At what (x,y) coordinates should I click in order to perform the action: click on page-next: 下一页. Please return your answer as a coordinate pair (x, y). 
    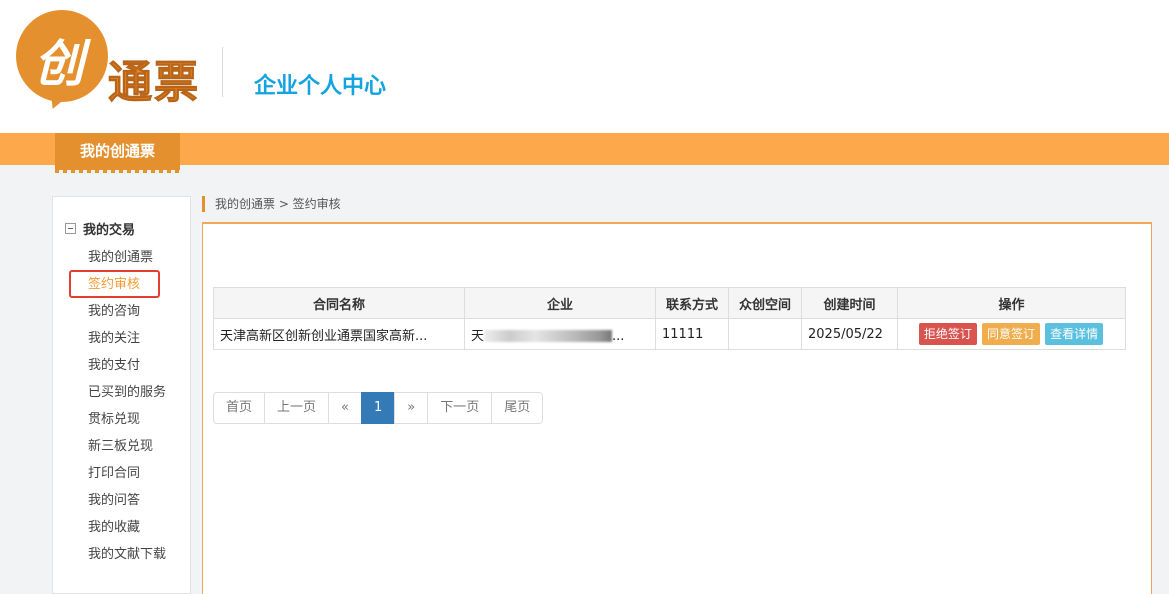
    Looking at the image, I should click on (460, 408).